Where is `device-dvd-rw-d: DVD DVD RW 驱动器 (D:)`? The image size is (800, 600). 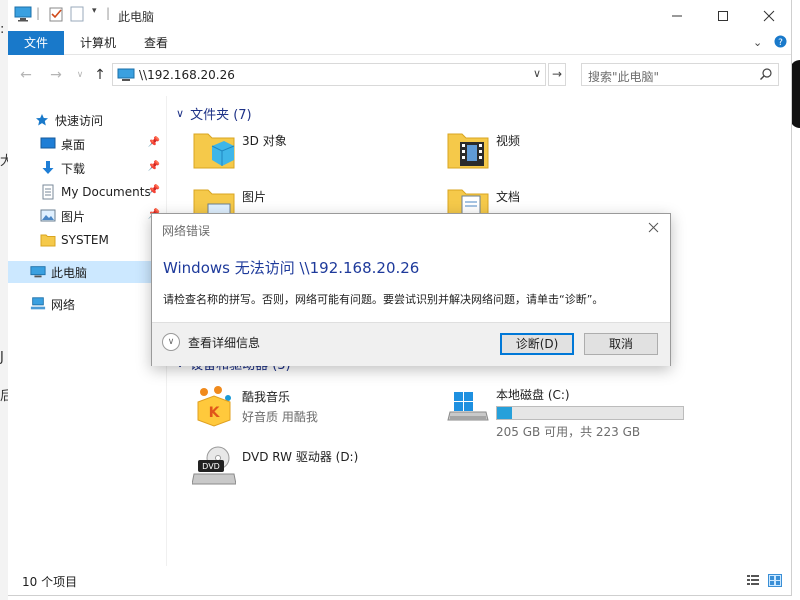 device-dvd-rw-d: DVD DVD RW 驱动器 (D:) is located at coordinates (275, 469).